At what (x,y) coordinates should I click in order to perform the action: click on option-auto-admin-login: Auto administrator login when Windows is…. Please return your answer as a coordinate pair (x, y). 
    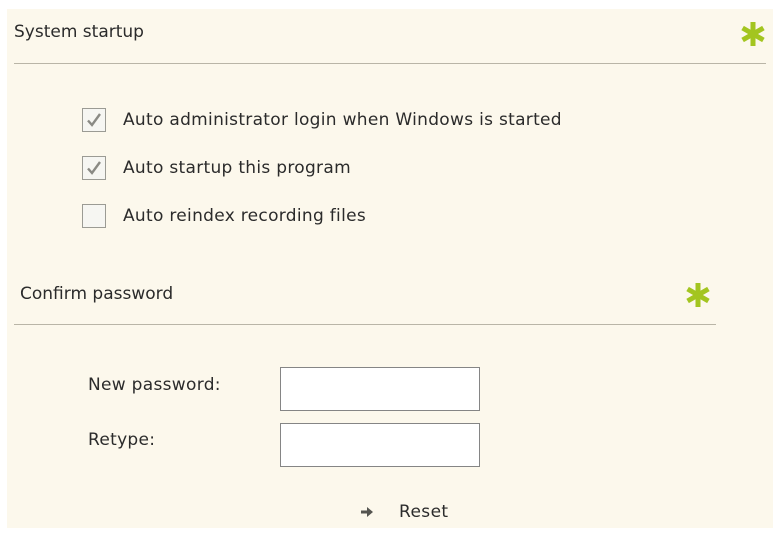
    Looking at the image, I should click on (322, 120).